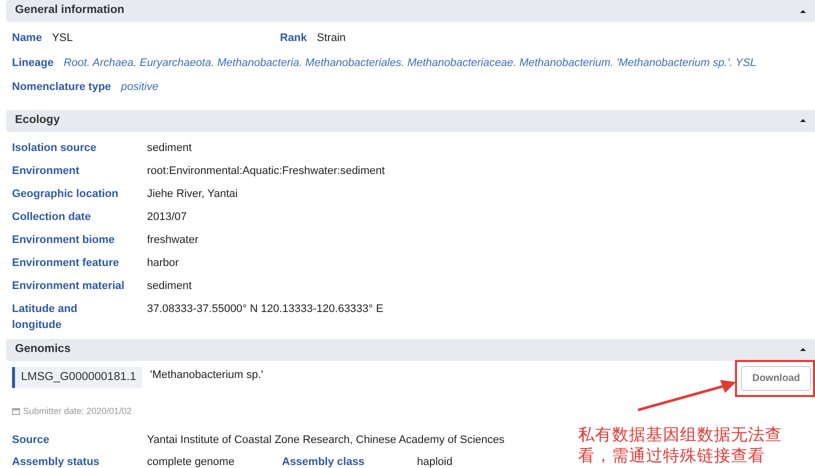 This screenshot has width=815, height=468. I want to click on field-label: Lineage, so click(33, 63).